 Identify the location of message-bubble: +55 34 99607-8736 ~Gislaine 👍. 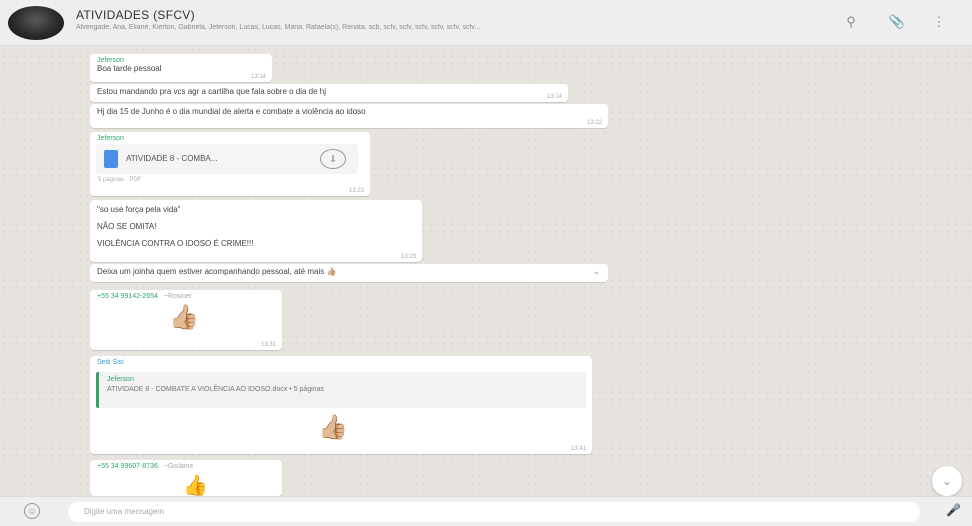
(186, 478).